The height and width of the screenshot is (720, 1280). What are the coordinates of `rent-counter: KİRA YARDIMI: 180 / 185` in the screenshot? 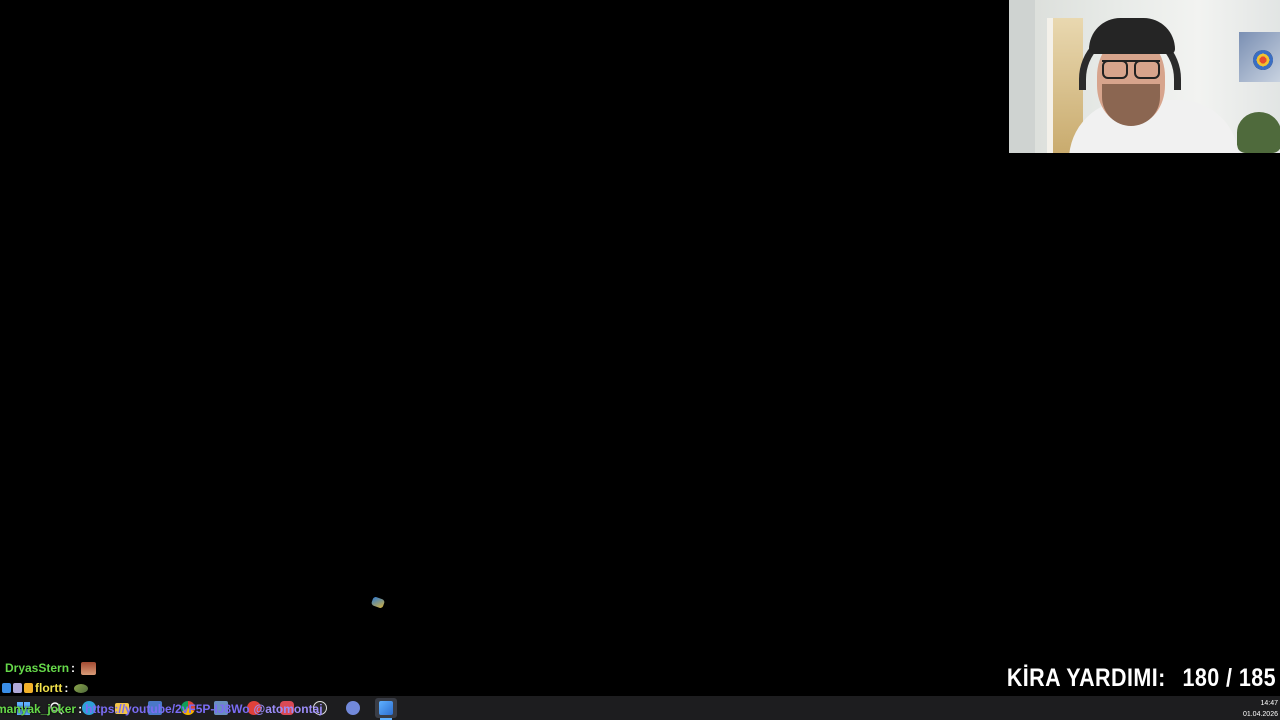 It's located at (1141, 678).